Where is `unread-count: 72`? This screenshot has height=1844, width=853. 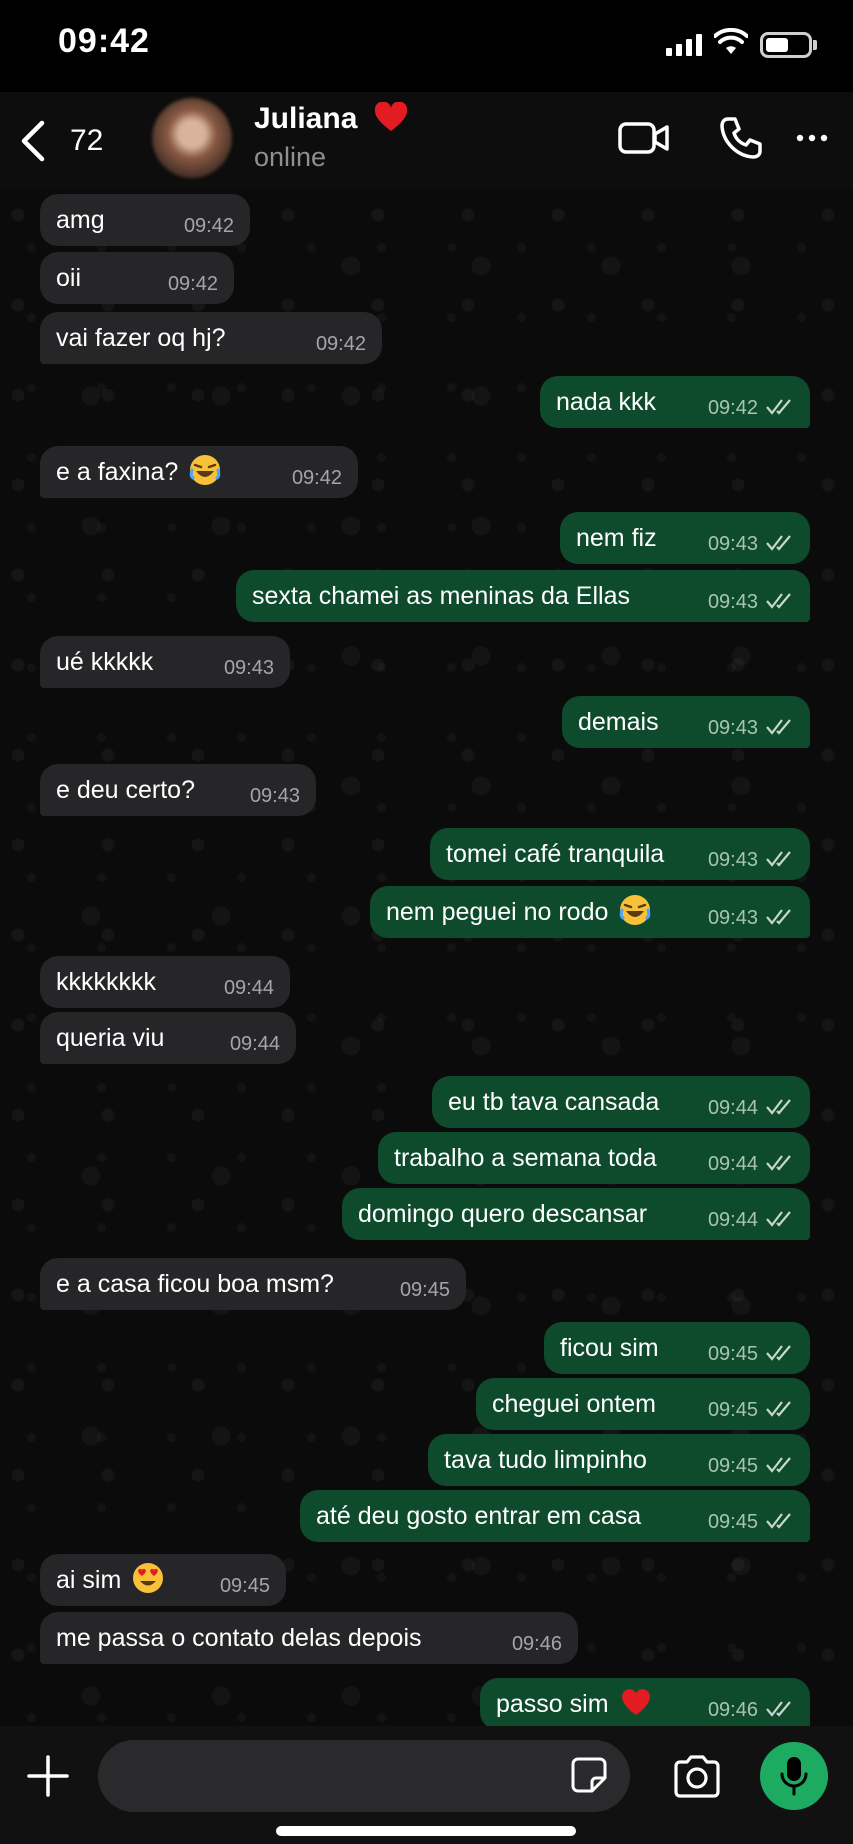 unread-count: 72 is located at coordinates (87, 140).